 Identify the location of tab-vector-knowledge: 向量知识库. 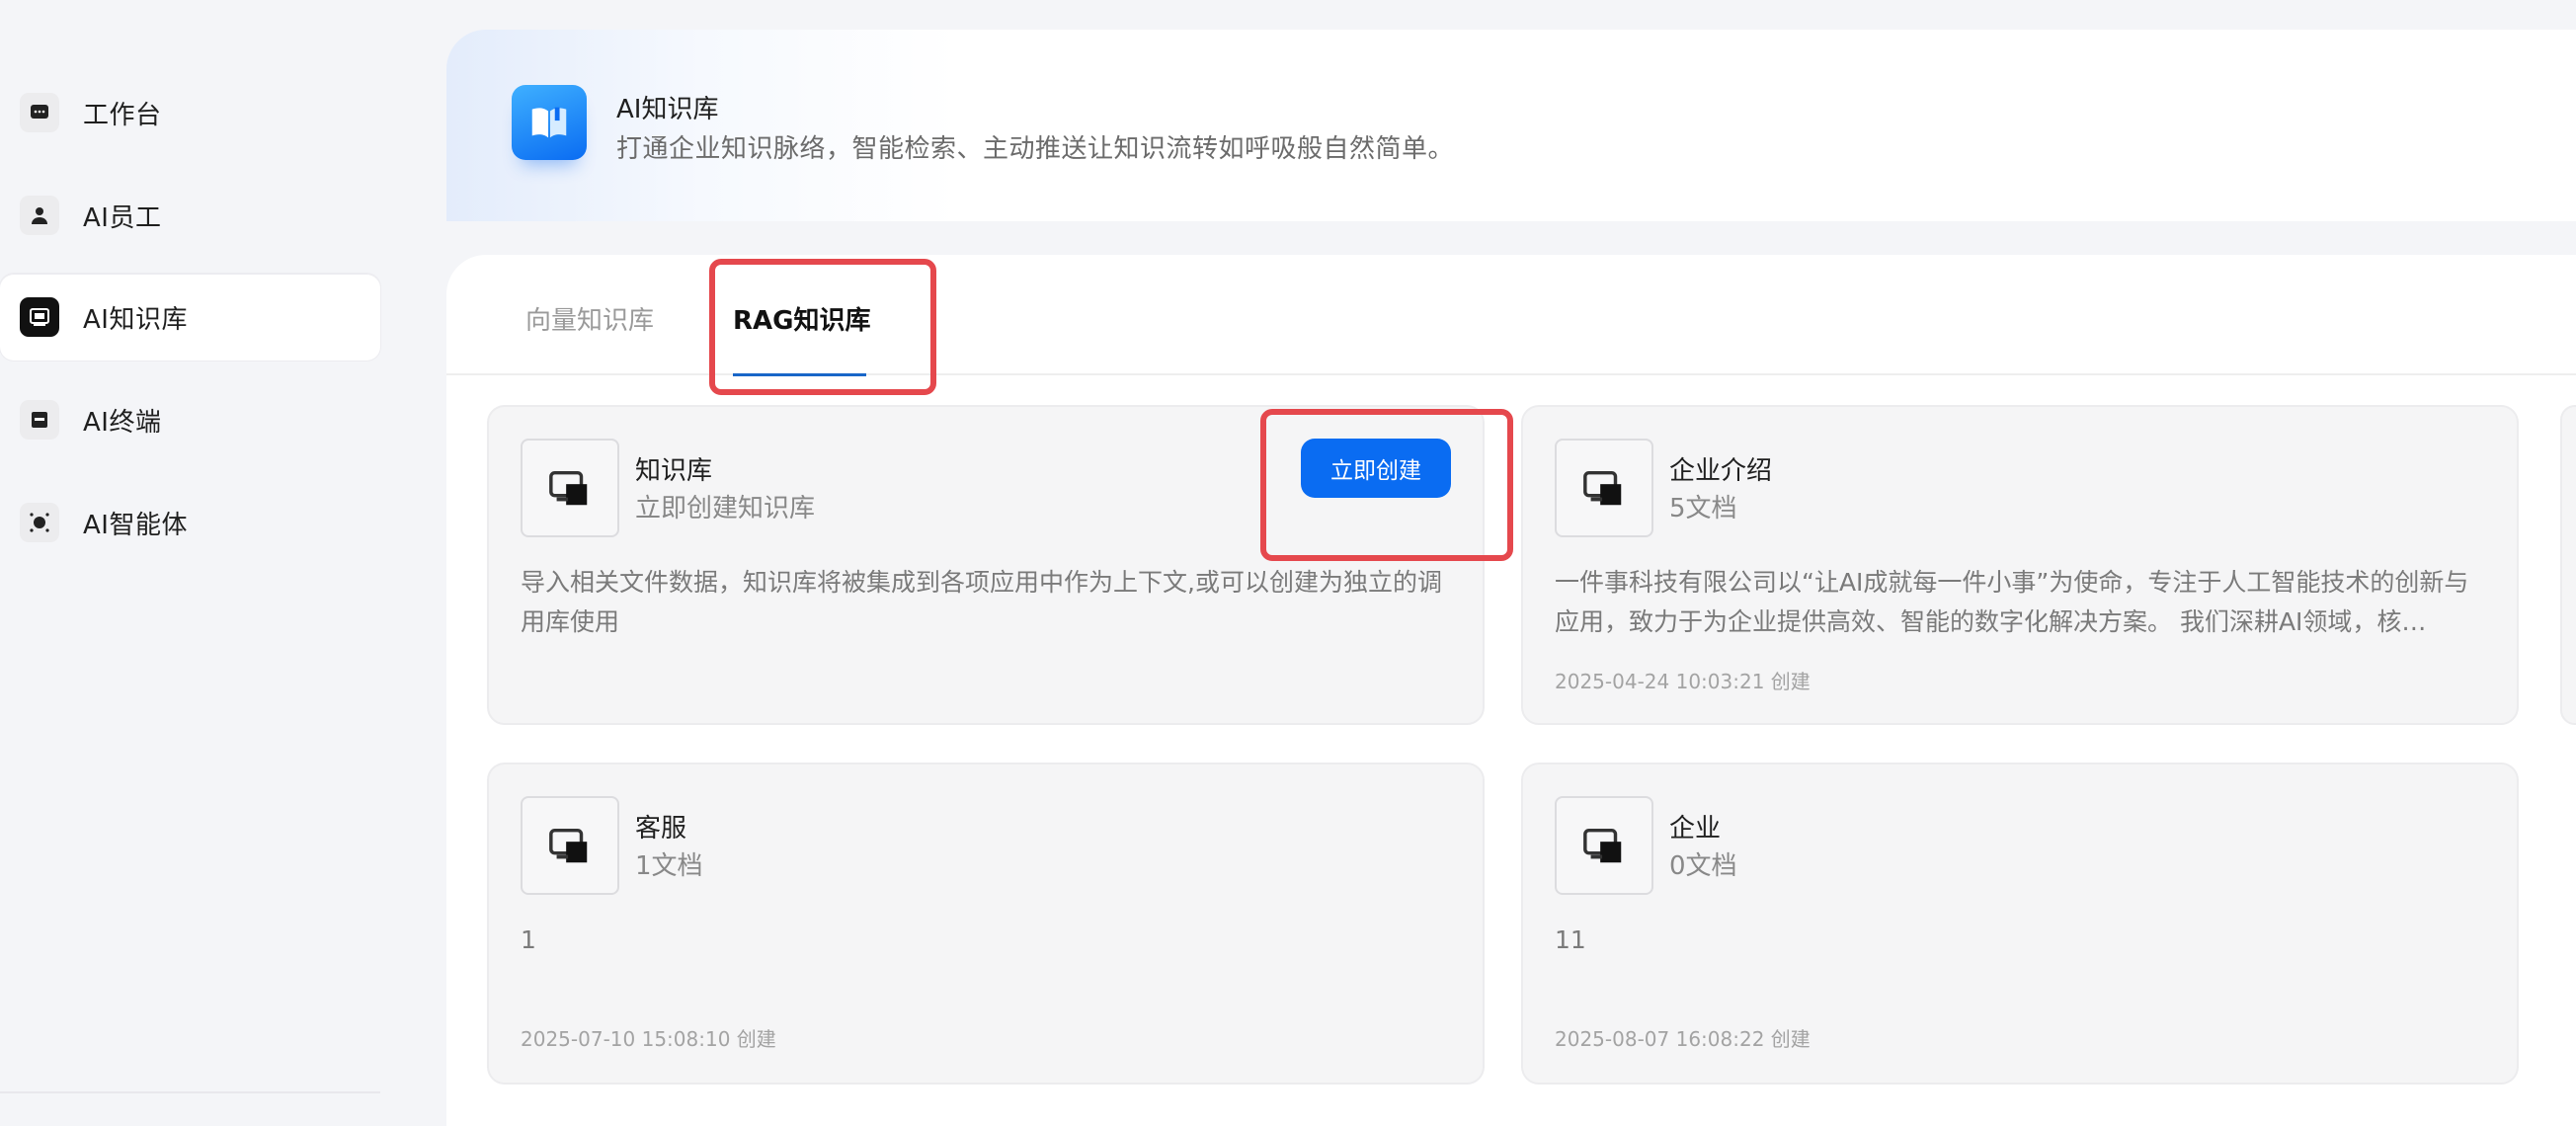
(589, 318).